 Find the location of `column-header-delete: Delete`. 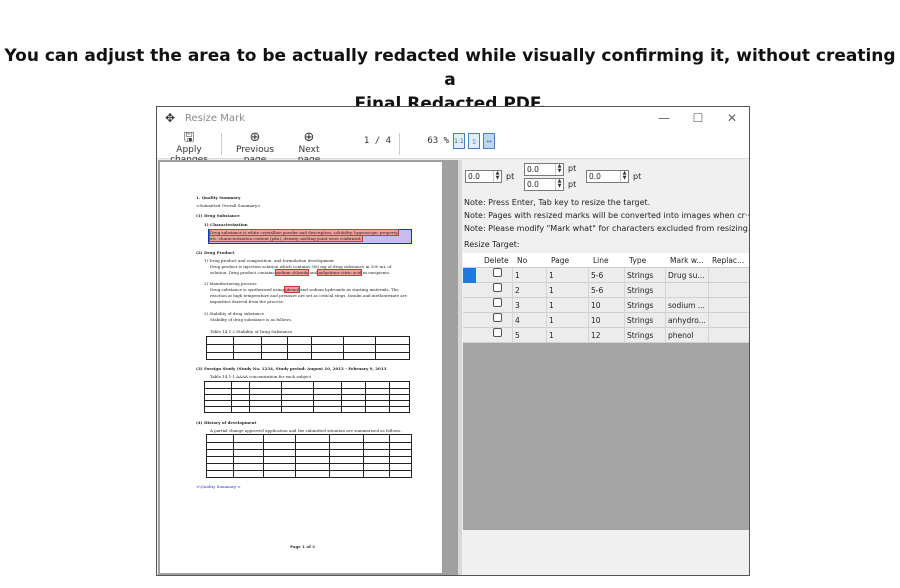

column-header-delete: Delete is located at coordinates (499, 260).